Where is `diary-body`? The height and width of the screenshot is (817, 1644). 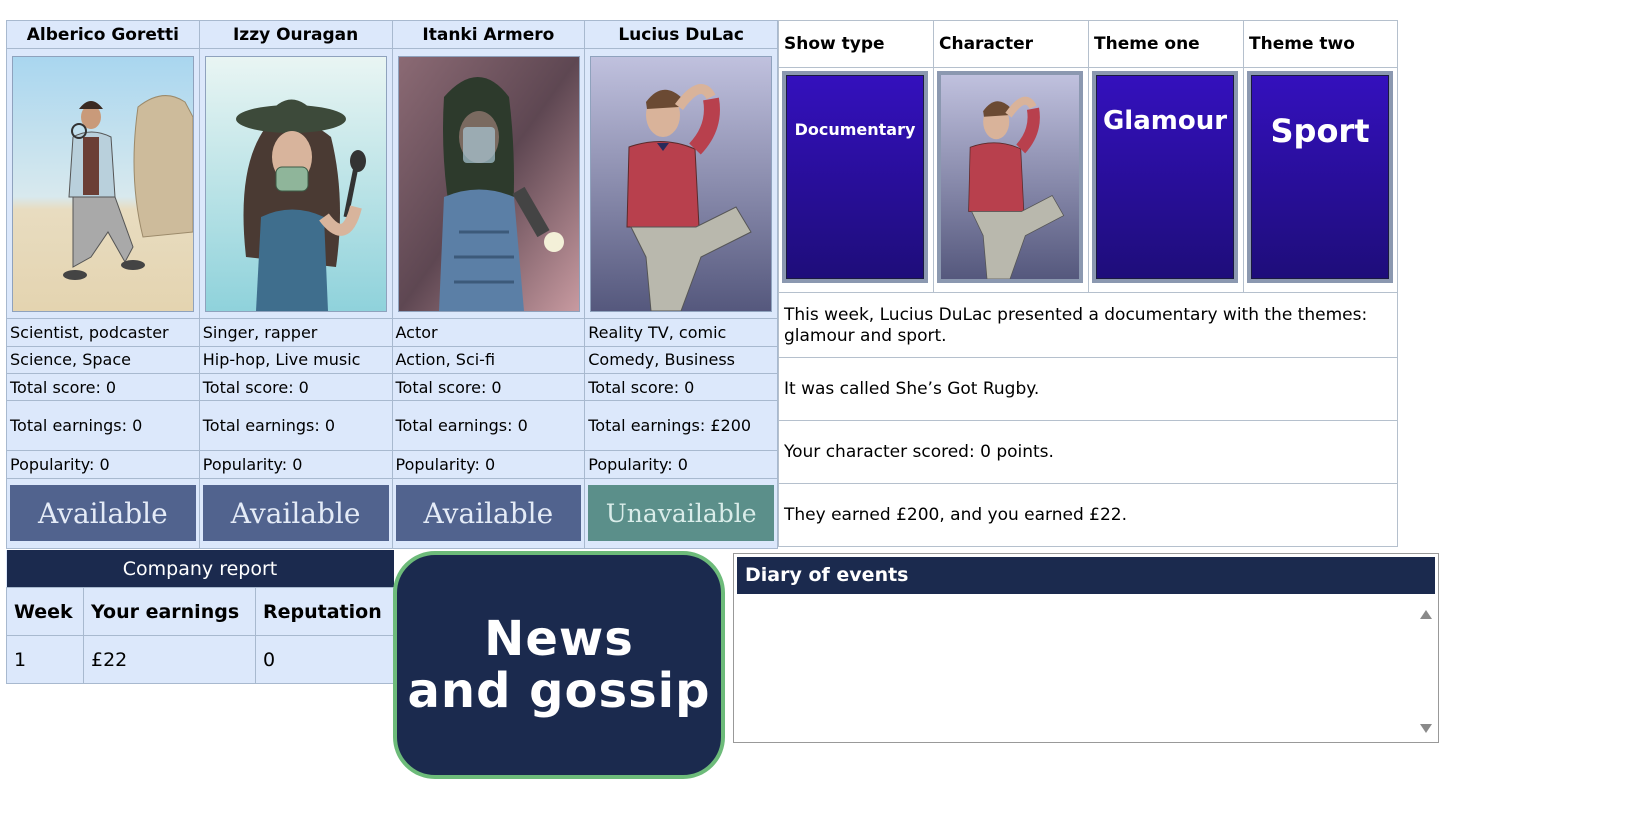 diary-body is located at coordinates (1086, 668).